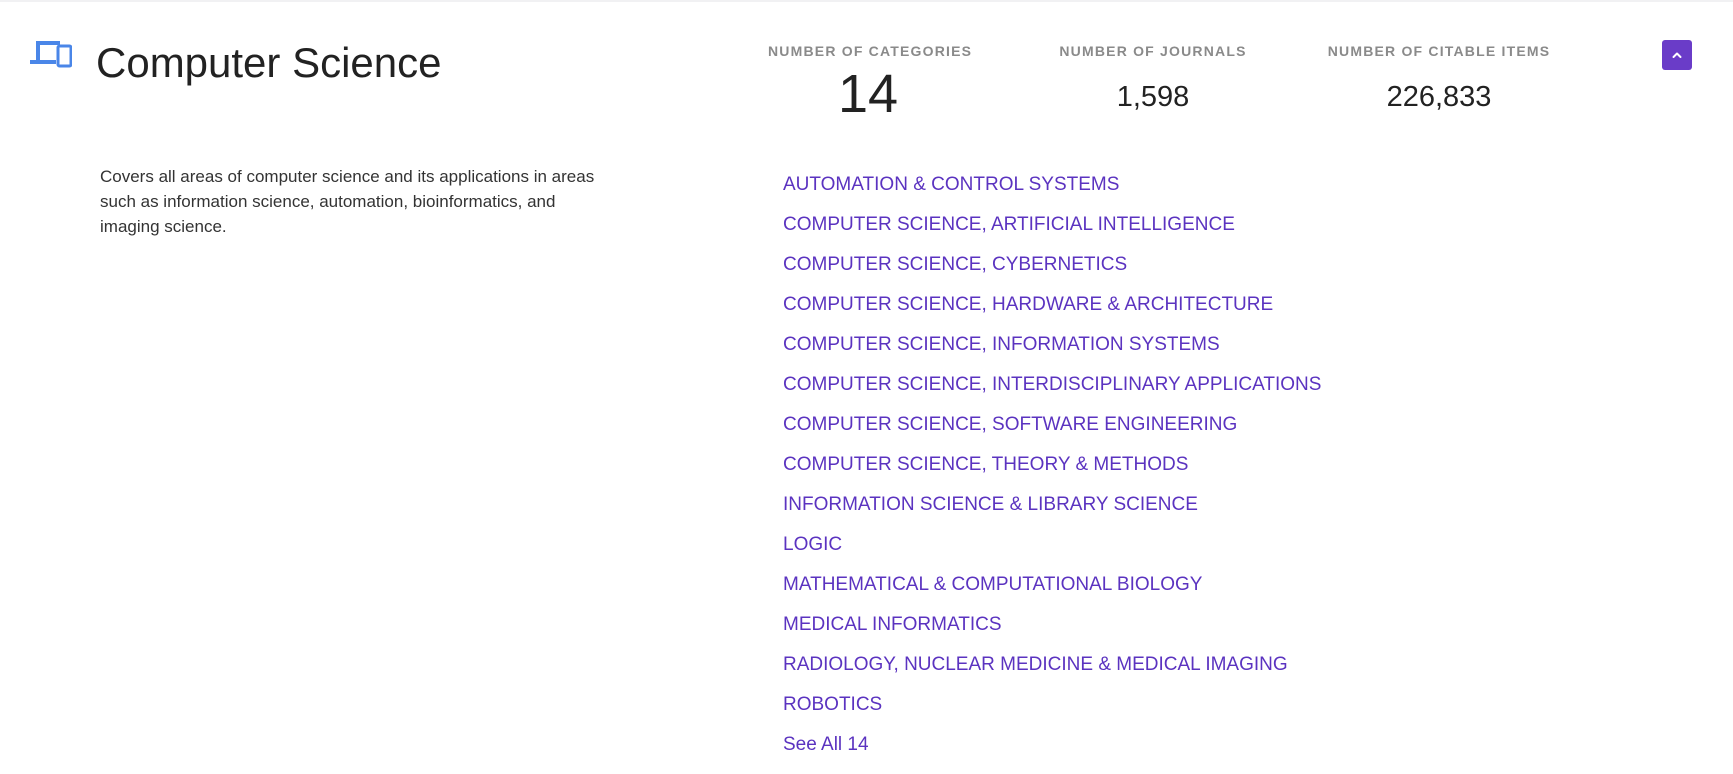  What do you see at coordinates (870, 51) in the screenshot?
I see `stat-label: NUMBER OF CATEGORIES` at bounding box center [870, 51].